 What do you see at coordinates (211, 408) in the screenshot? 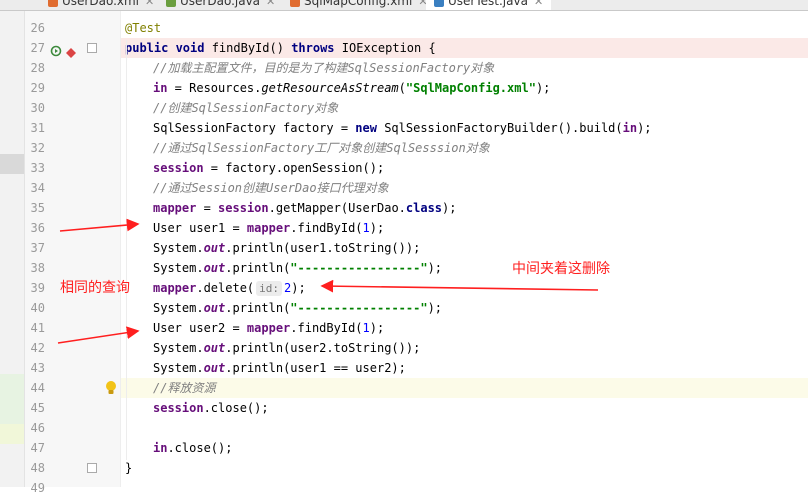
I see `code-text: session.close();` at bounding box center [211, 408].